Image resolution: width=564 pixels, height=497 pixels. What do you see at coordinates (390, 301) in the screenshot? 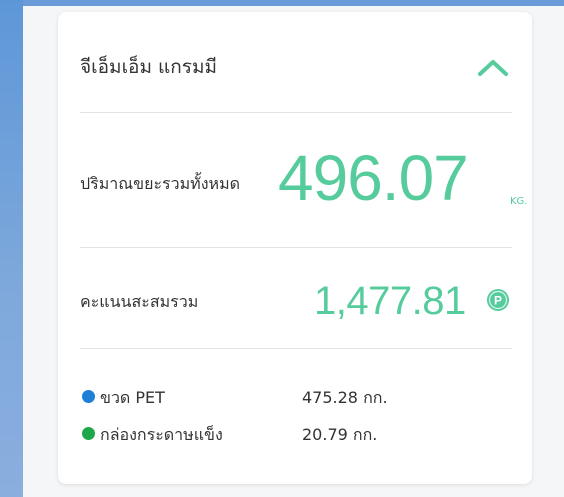
I see `points-value: 1,477.81` at bounding box center [390, 301].